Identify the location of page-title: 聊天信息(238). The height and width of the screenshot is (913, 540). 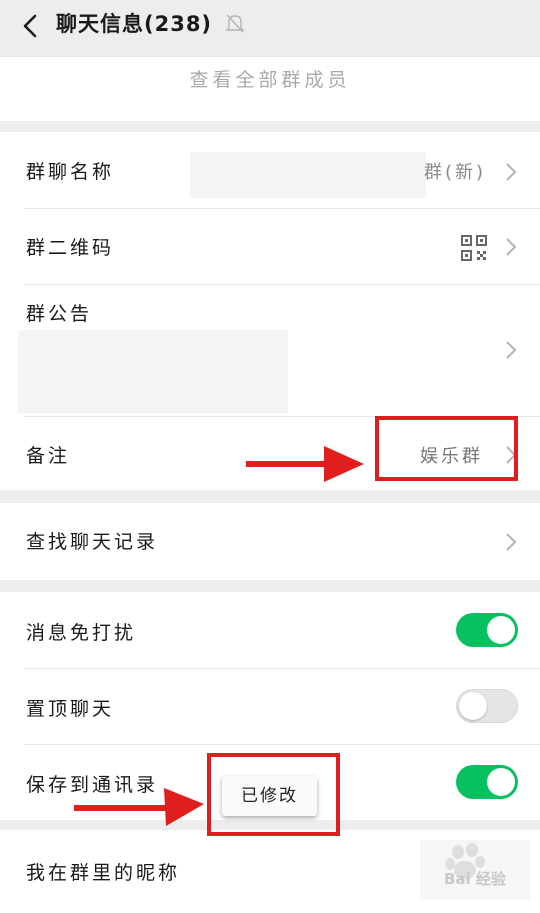
(134, 24).